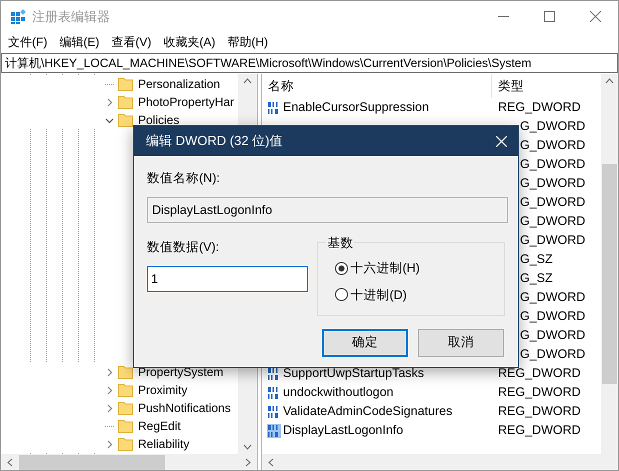 Image resolution: width=619 pixels, height=471 pixels. Describe the element at coordinates (508, 86) in the screenshot. I see `column-header: 类型` at that location.